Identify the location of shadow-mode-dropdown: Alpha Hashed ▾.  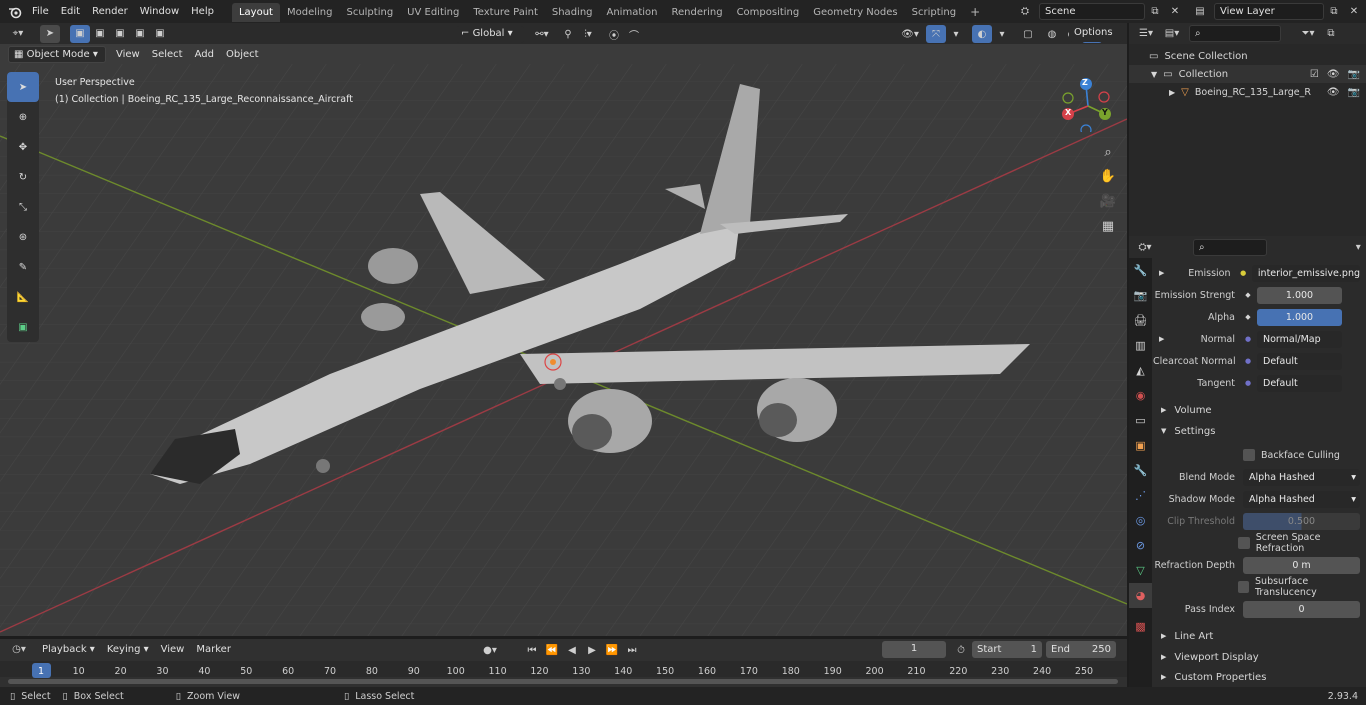
(1301, 499).